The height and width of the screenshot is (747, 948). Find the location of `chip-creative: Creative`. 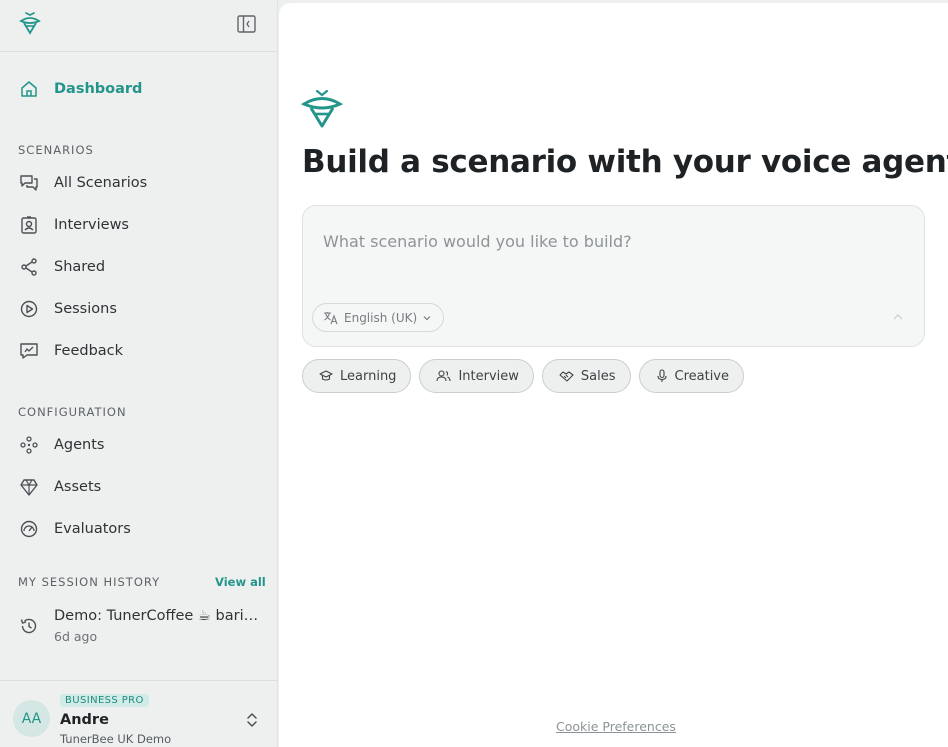

chip-creative: Creative is located at coordinates (691, 376).